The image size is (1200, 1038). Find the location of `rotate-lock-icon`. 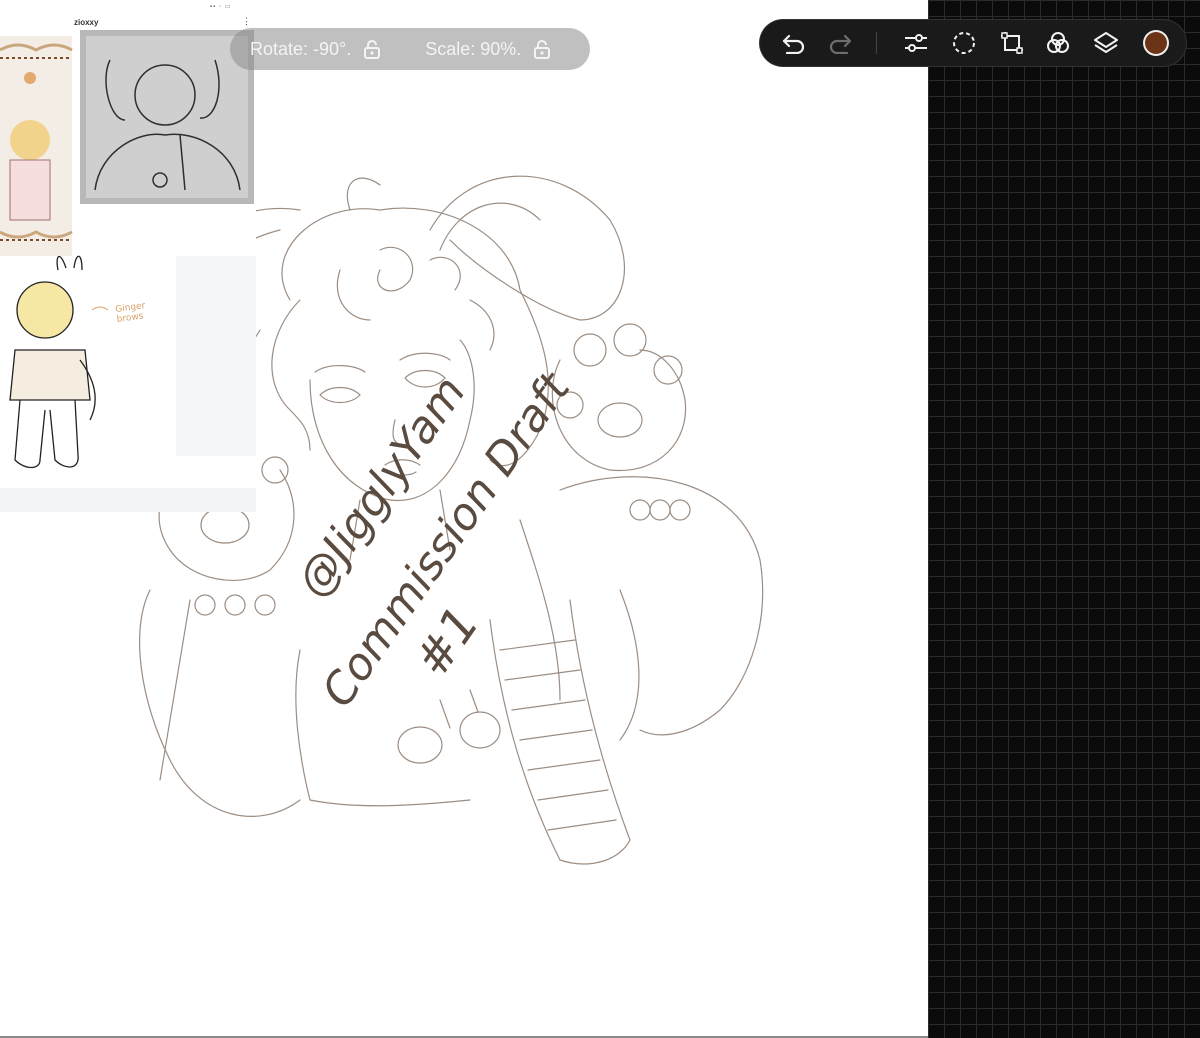

rotate-lock-icon is located at coordinates (372, 49).